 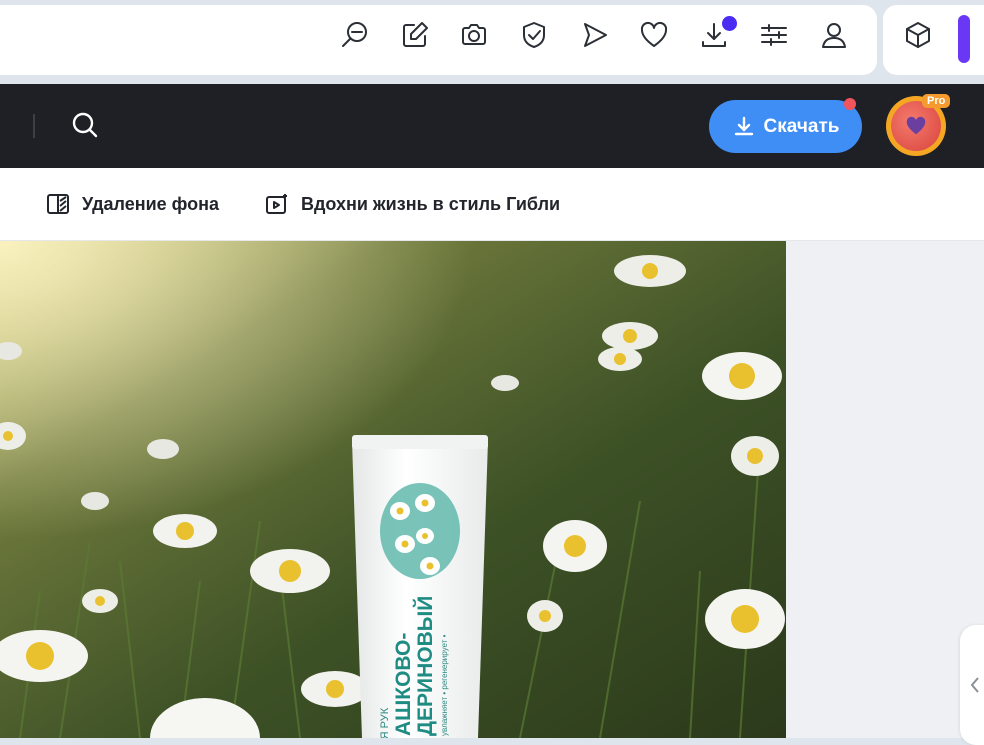 What do you see at coordinates (34, 126) in the screenshot?
I see `header-divider` at bounding box center [34, 126].